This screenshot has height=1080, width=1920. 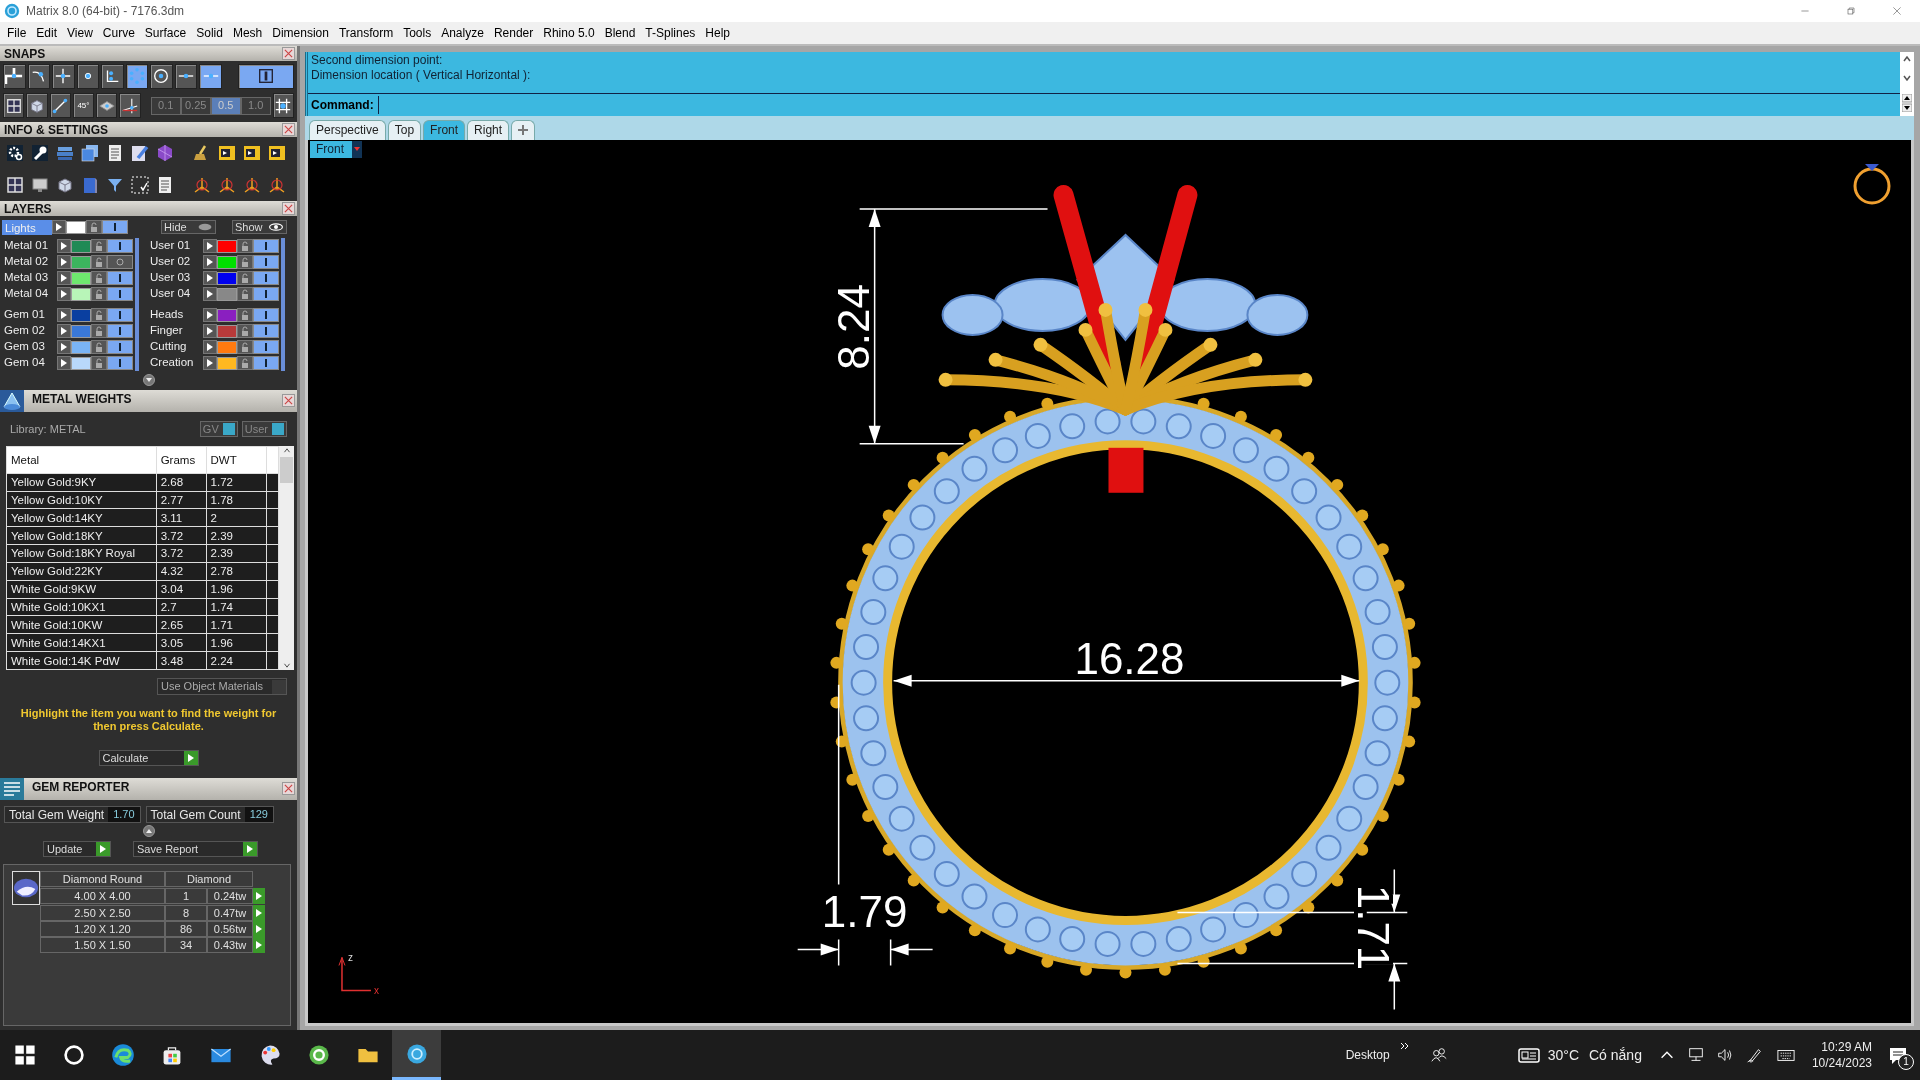 I want to click on command-history-line: Dimension location ( Vertical Horizontal ):, so click(x=421, y=75).